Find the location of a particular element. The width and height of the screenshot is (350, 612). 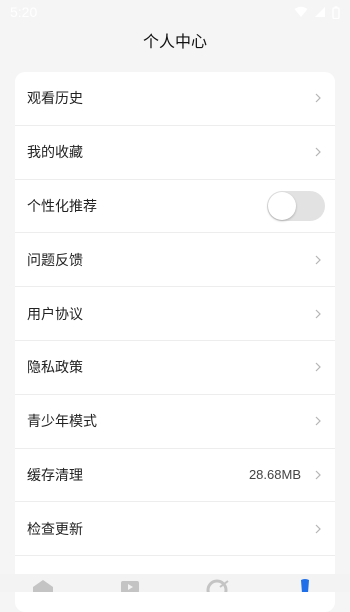

menu-item-label: 隐私政策 is located at coordinates (55, 368).